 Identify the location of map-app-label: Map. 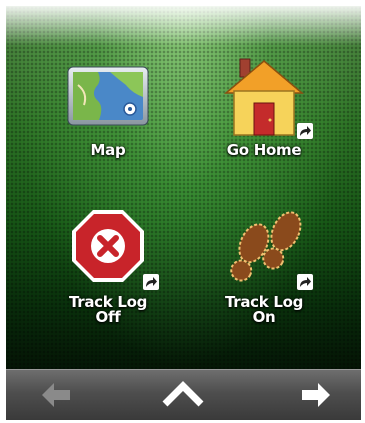
(108, 150).